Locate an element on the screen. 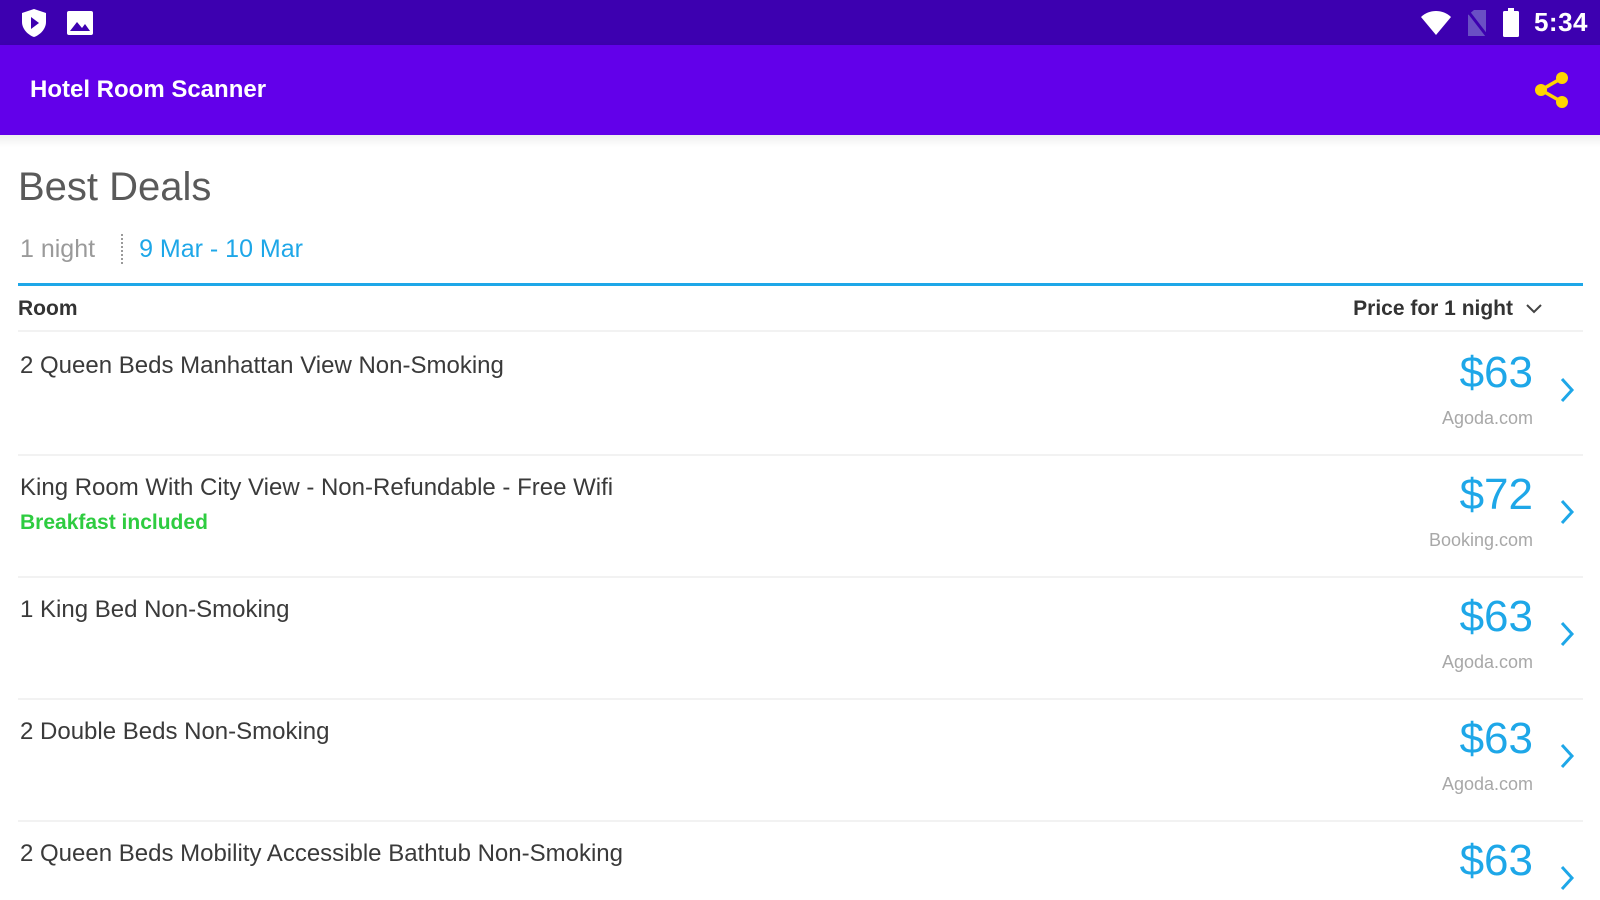  section-title: Best Deals is located at coordinates (115, 187).